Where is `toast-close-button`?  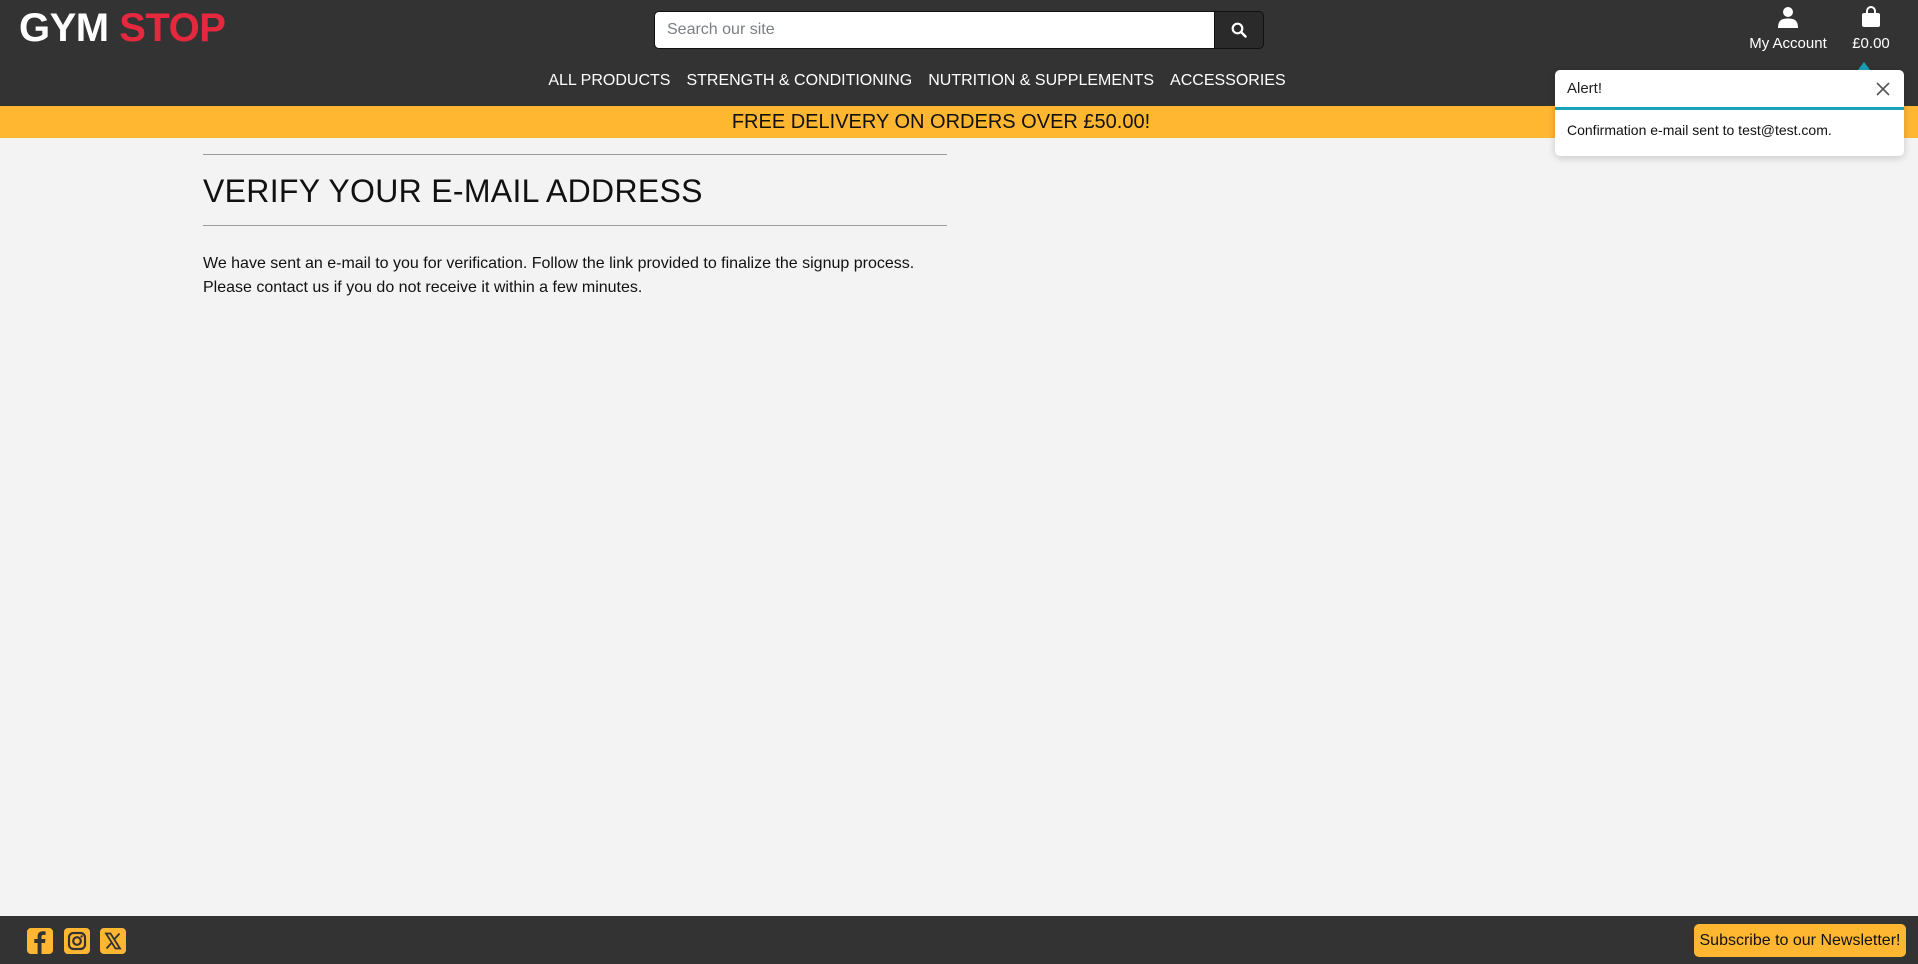
toast-close-button is located at coordinates (1883, 89).